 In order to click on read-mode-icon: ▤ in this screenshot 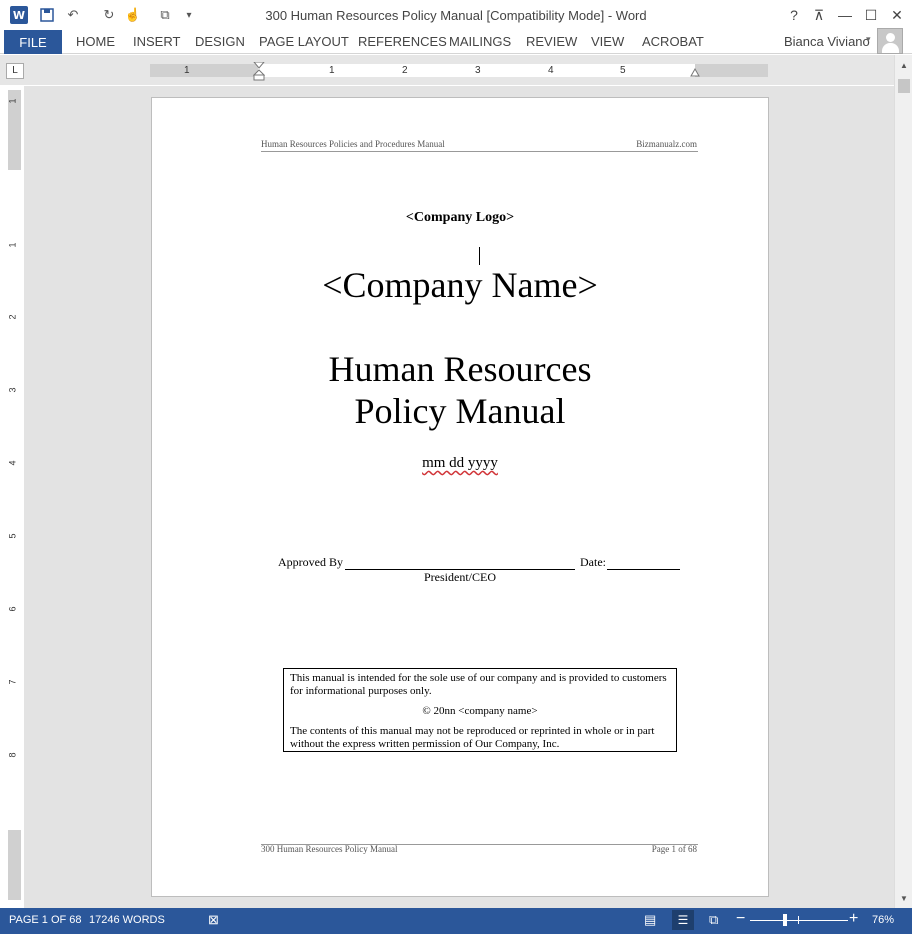, I will do `click(650, 920)`.